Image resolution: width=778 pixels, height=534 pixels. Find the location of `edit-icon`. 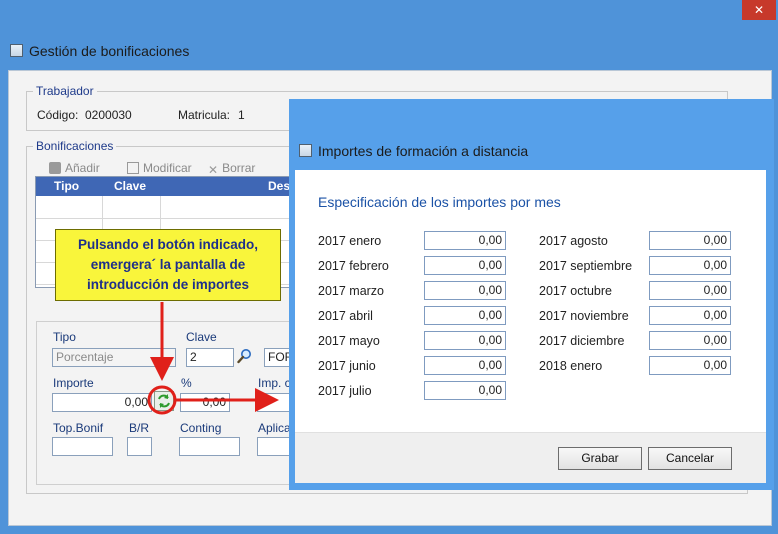

edit-icon is located at coordinates (133, 168).